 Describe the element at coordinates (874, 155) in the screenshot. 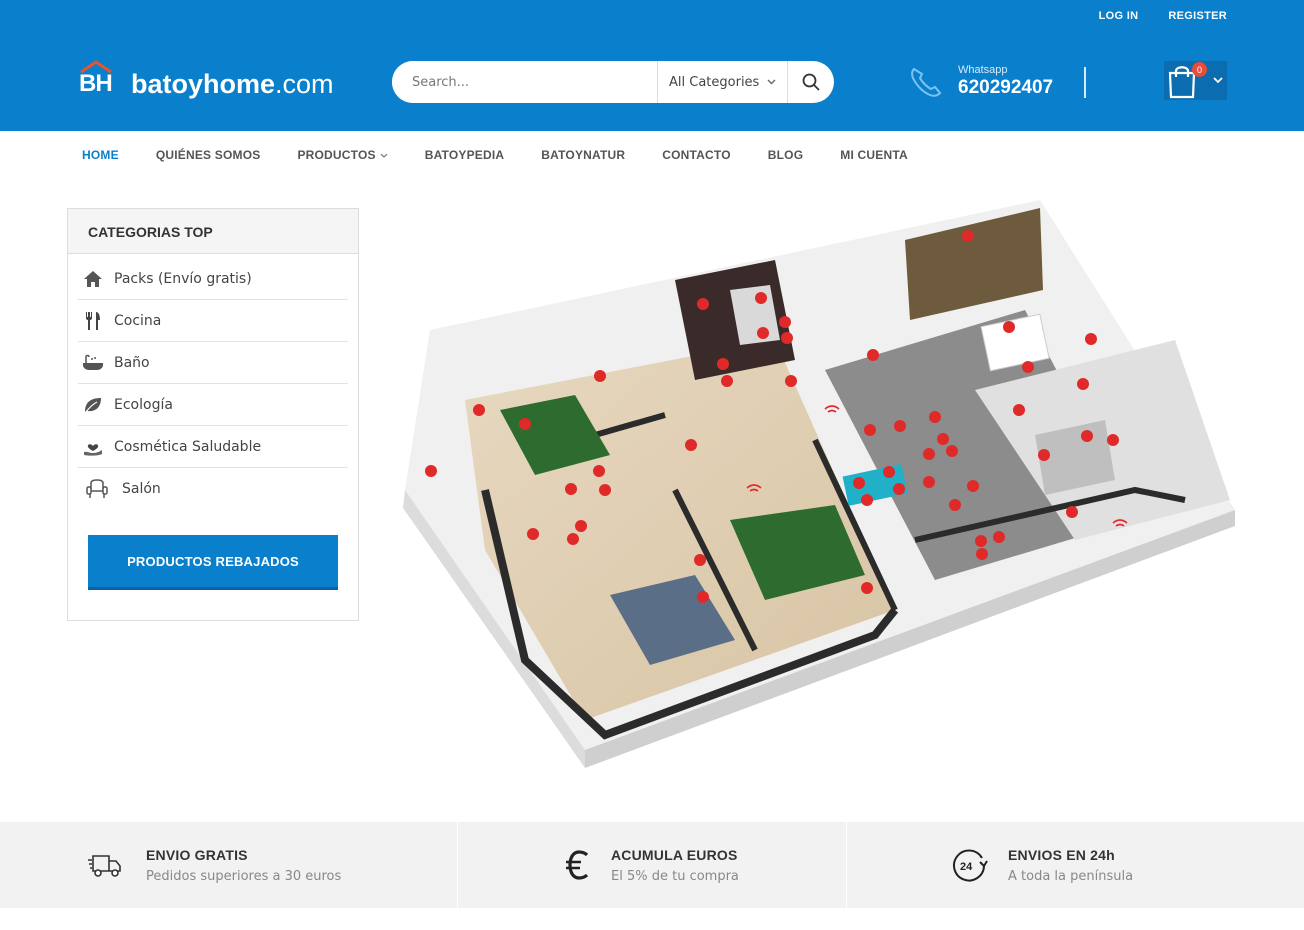

I see `nav-mi-cuenta: MI CUENTA` at that location.